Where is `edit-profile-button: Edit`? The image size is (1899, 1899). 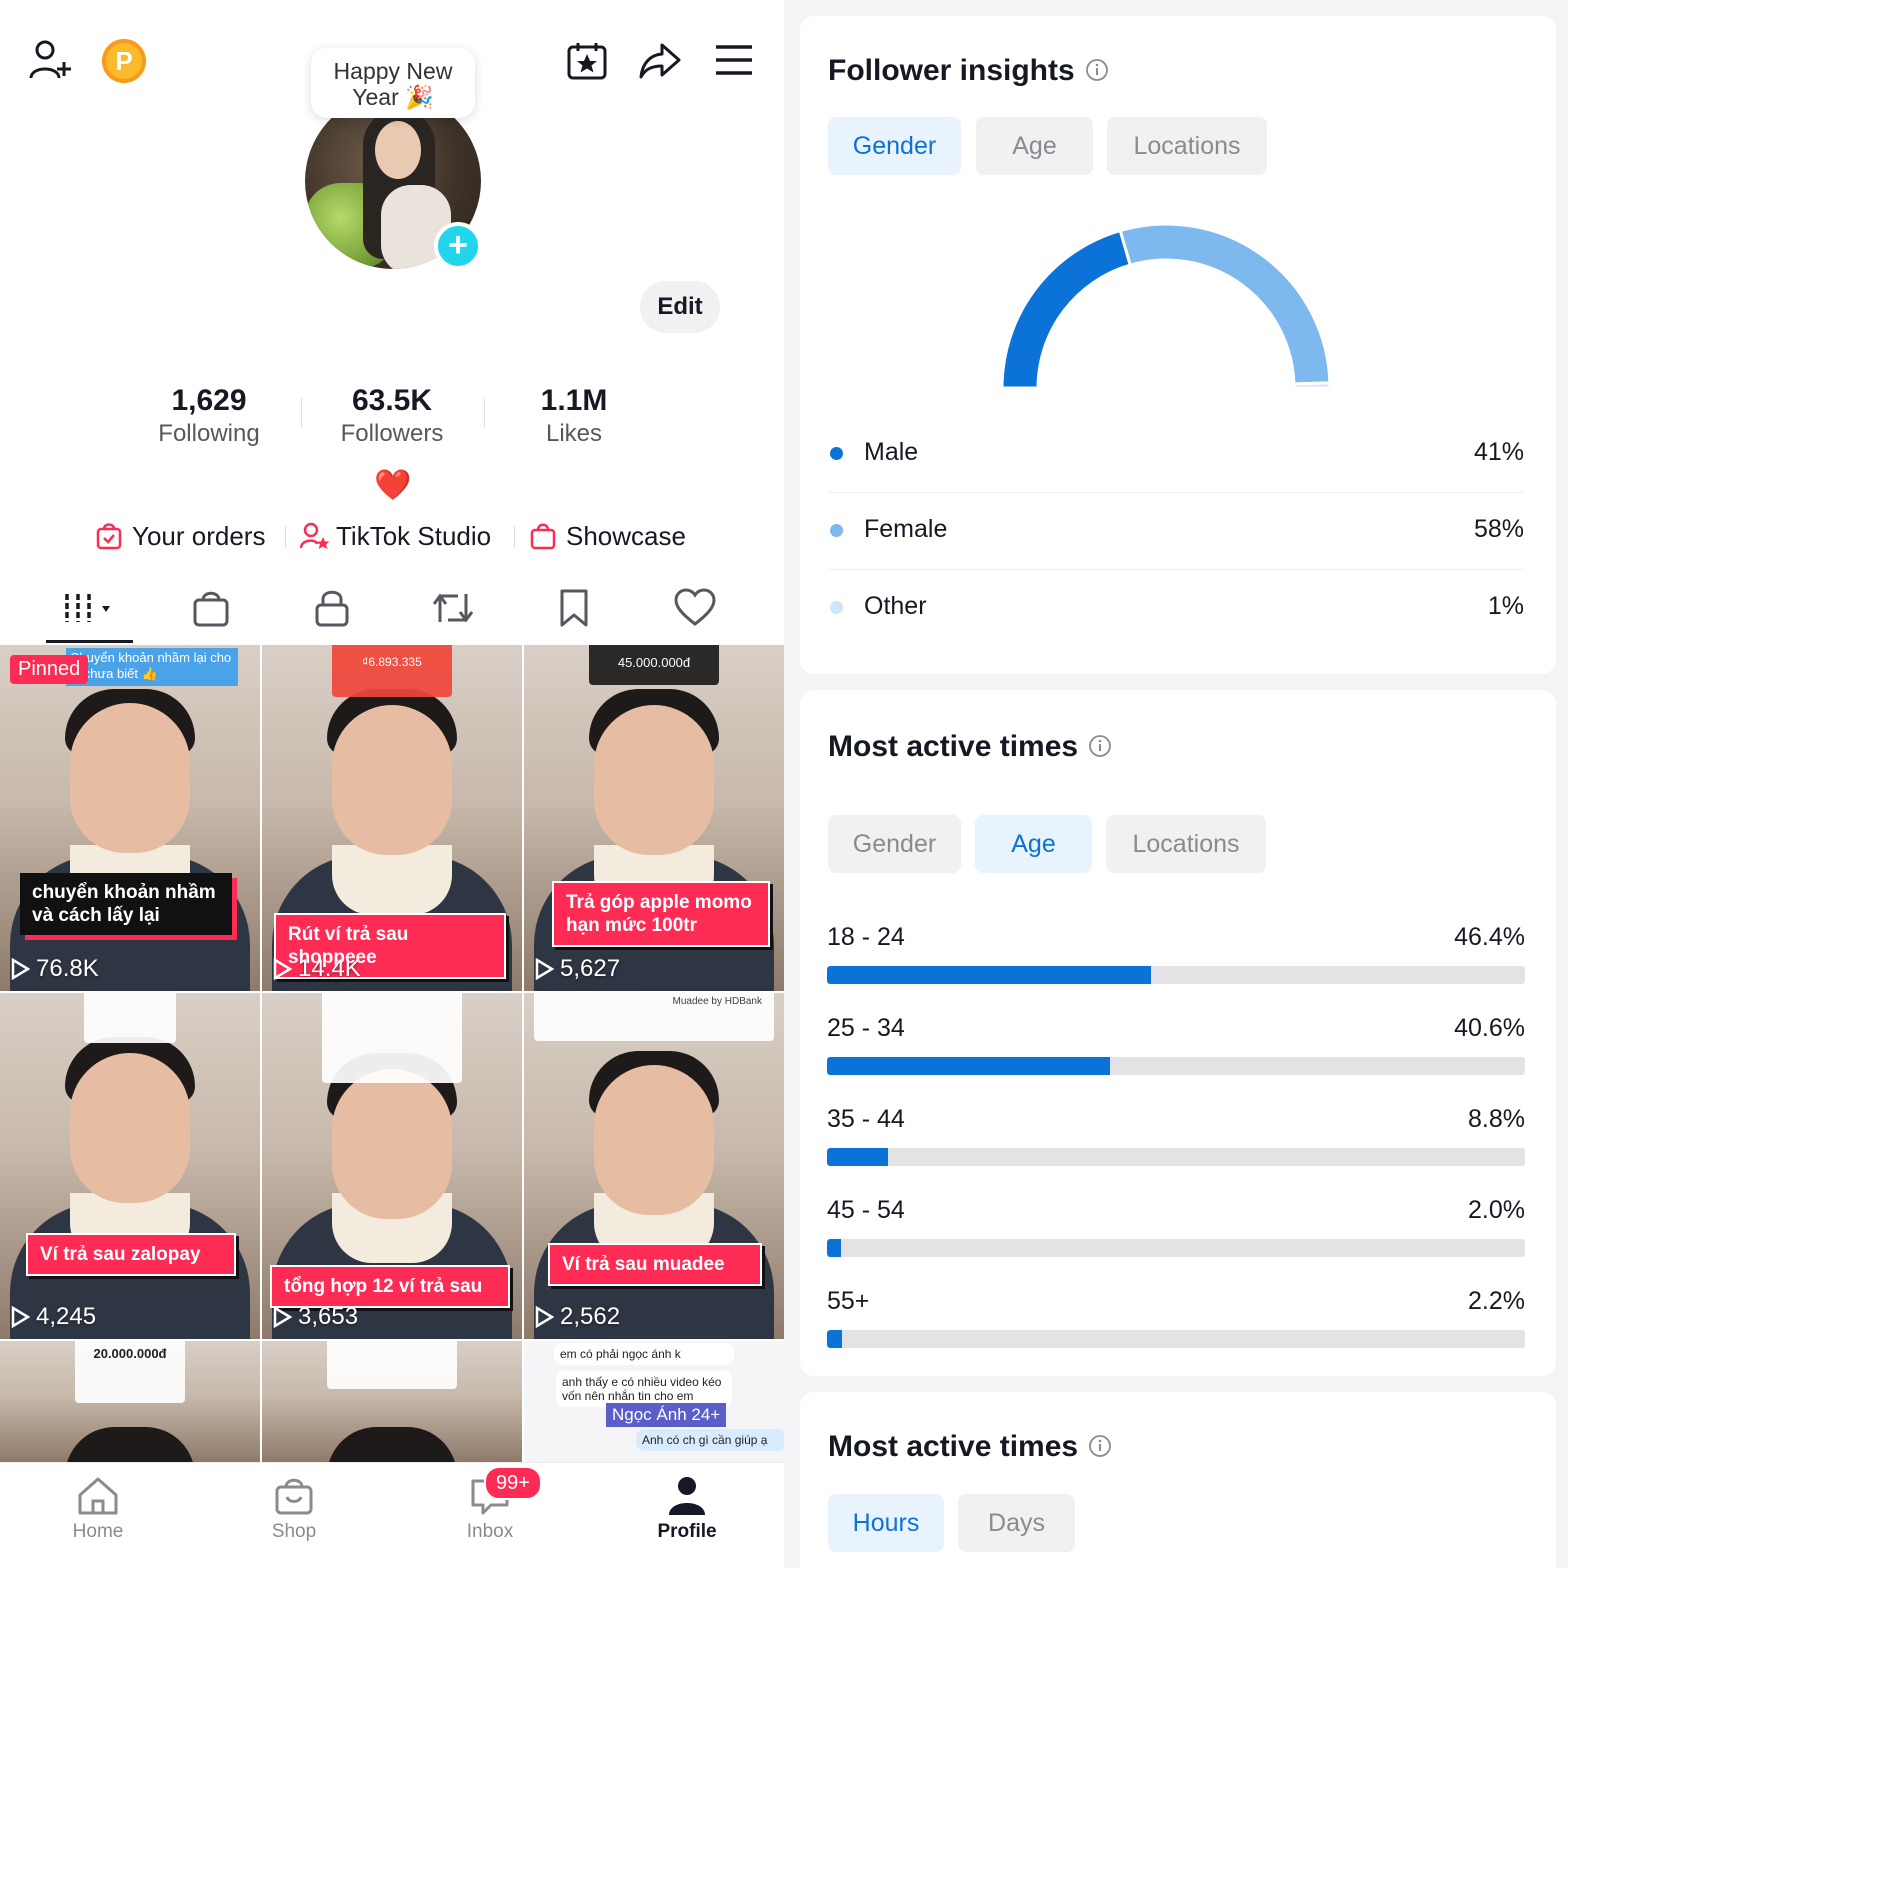
edit-profile-button: Edit is located at coordinates (680, 307).